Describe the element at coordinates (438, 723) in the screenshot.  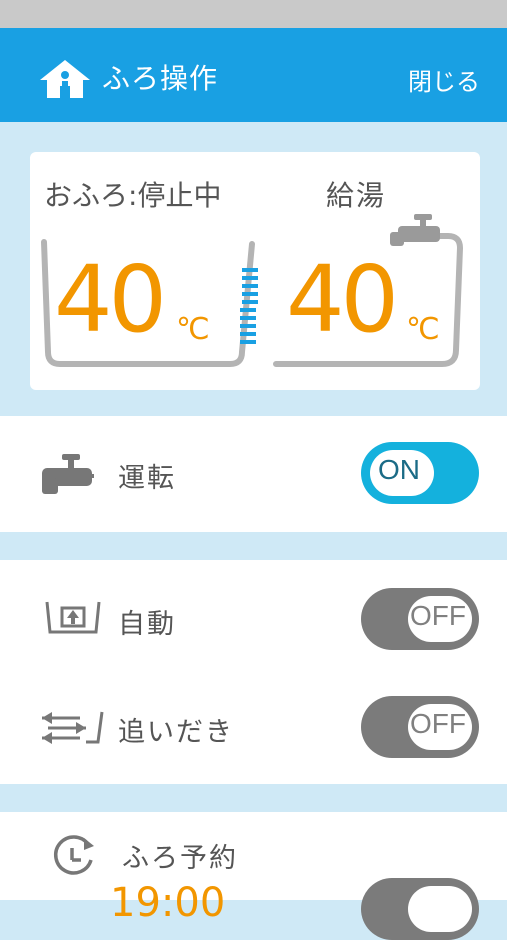
I see `reheat-toggle-state: OFF` at that location.